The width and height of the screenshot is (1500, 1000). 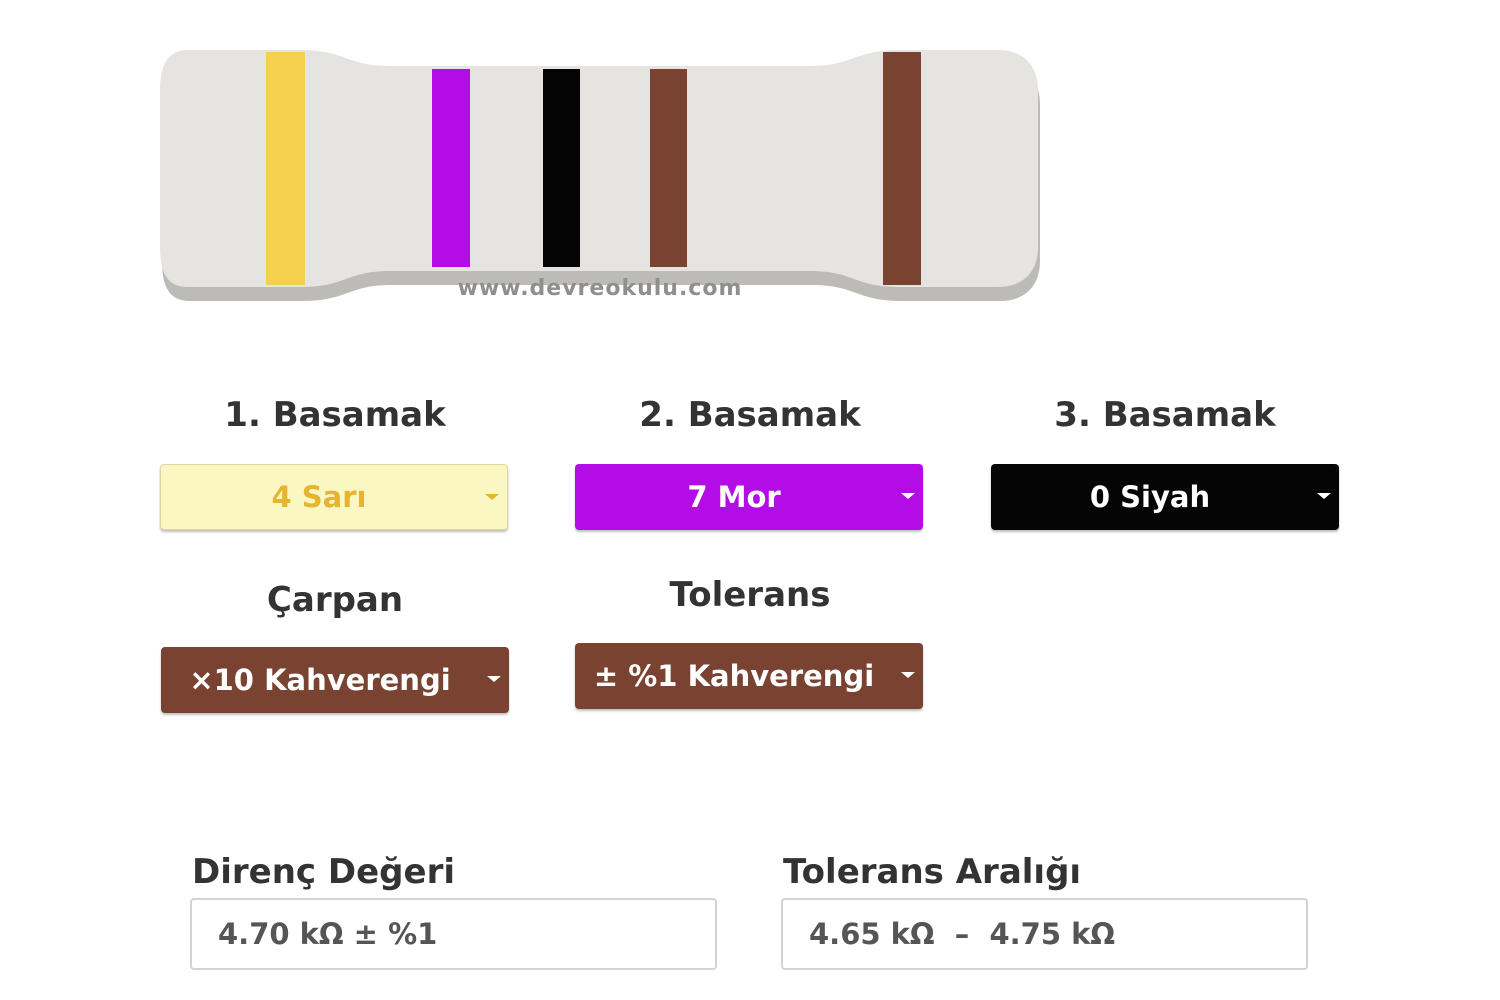 I want to click on second-digit-value: 7 Mor, so click(x=734, y=497).